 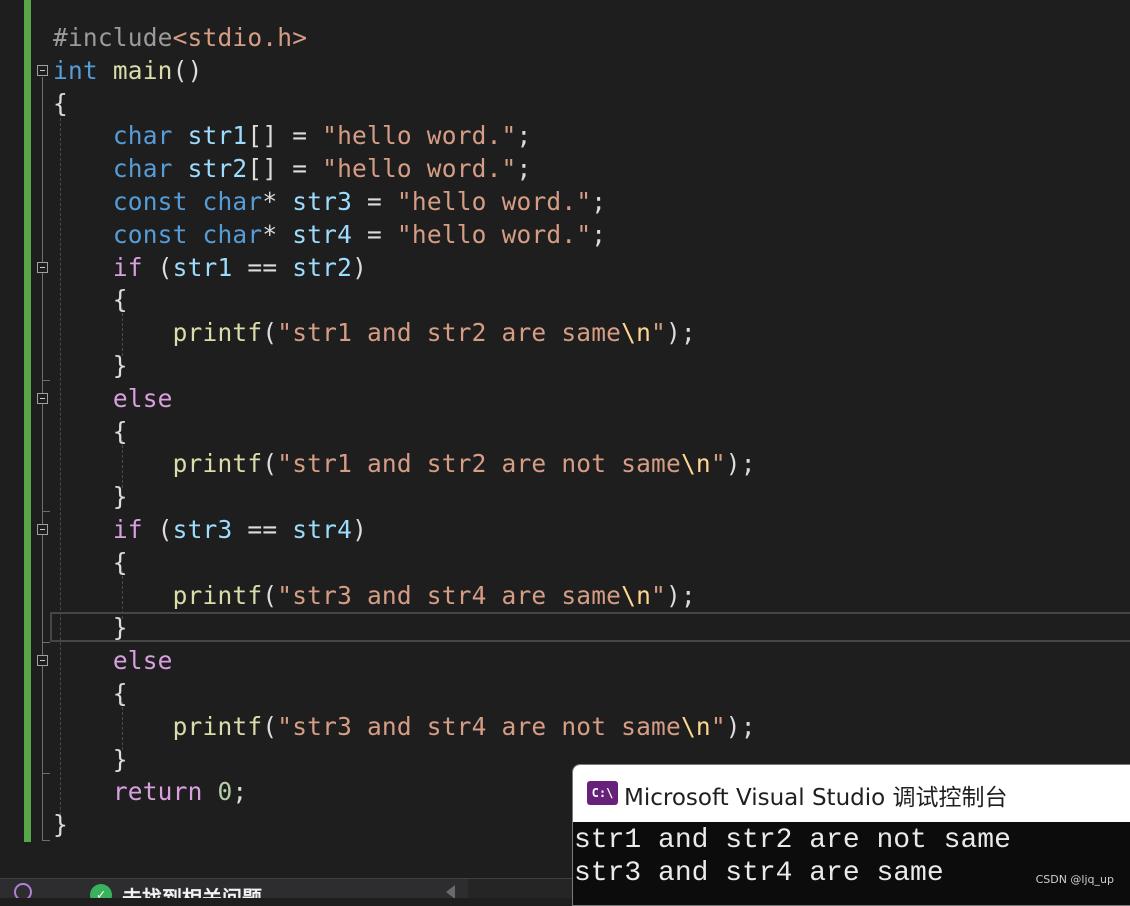 I want to click on fold-end-if1, so click(x=46, y=380).